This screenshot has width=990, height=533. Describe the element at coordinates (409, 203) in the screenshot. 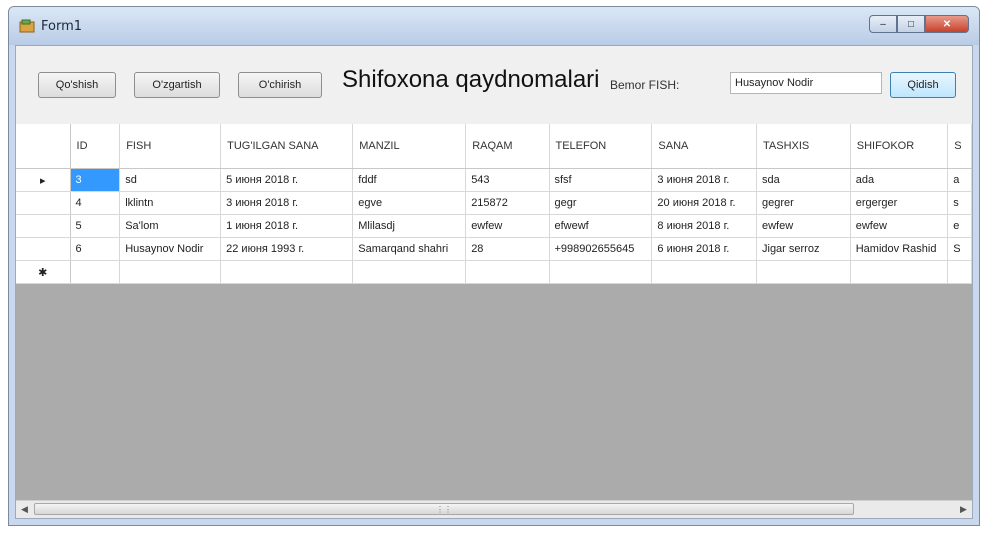

I see `table-cell: egve` at that location.